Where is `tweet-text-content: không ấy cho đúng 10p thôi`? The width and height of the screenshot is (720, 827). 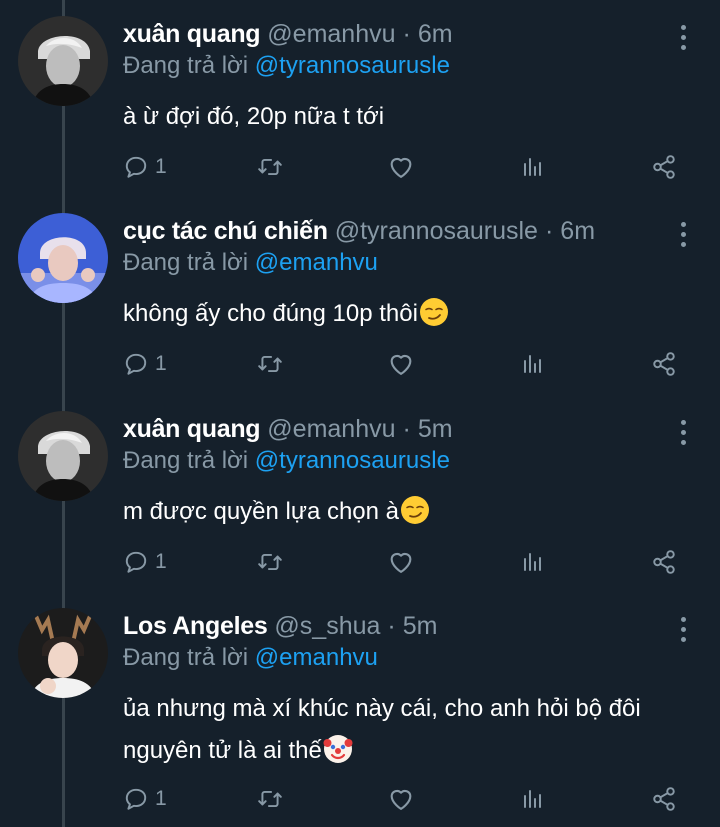 tweet-text-content: không ấy cho đúng 10p thôi is located at coordinates (270, 313).